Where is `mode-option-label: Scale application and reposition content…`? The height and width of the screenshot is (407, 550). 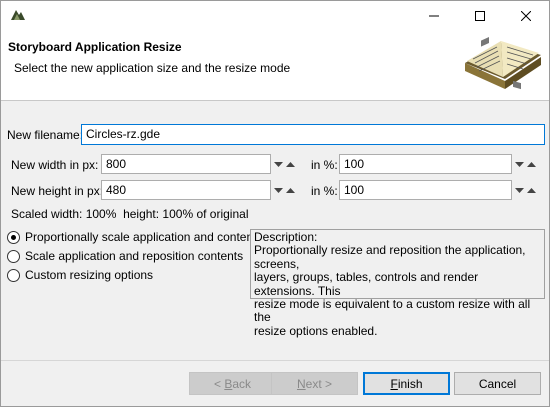
mode-option-label: Scale application and reposition content… is located at coordinates (134, 256).